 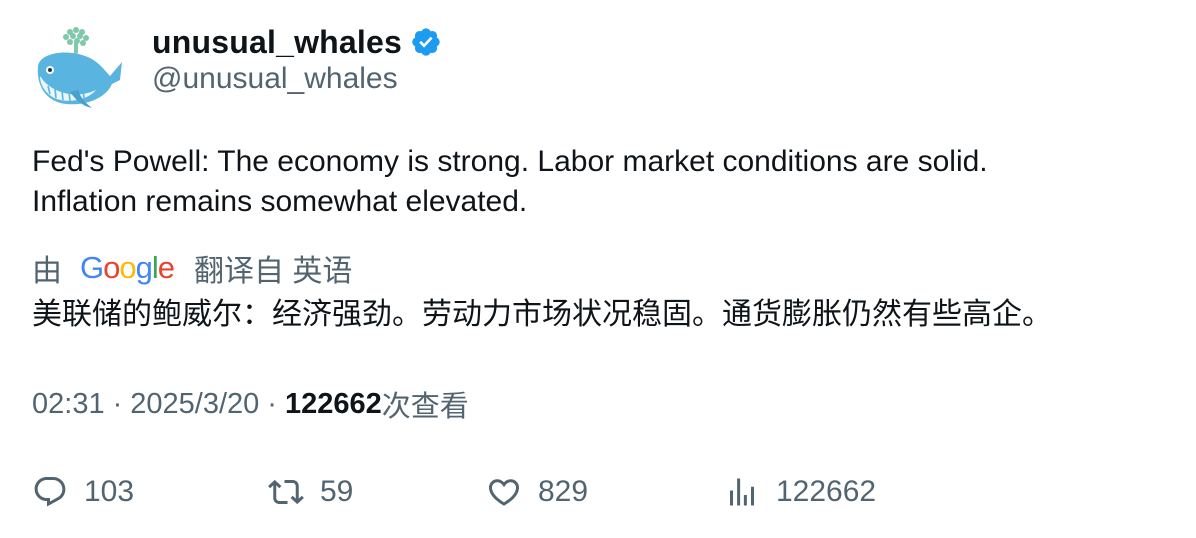 I want to click on translation-attribution: 由 Google 翻译自 英语, so click(x=192, y=268).